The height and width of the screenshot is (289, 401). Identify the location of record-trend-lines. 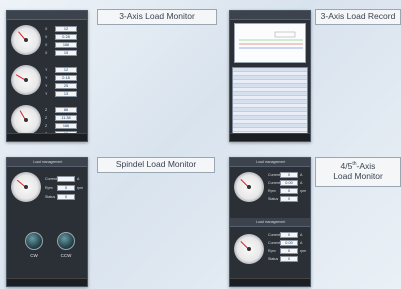
(271, 40).